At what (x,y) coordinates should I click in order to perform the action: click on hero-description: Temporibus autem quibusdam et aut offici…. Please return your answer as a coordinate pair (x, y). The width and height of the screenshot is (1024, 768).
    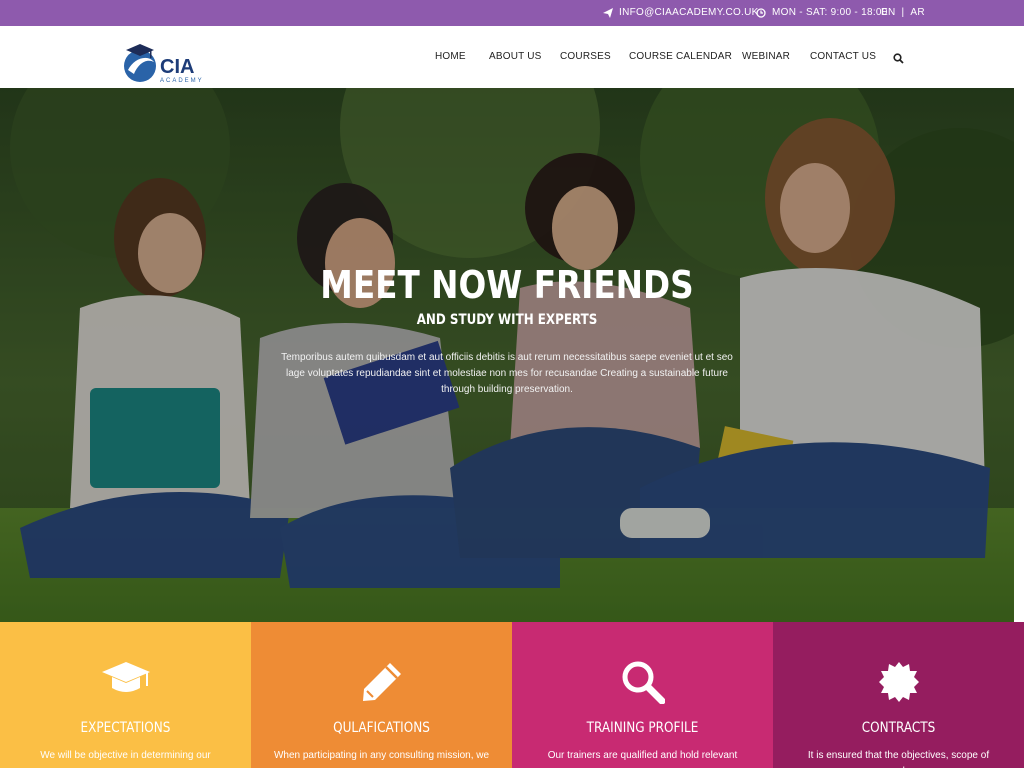
    Looking at the image, I should click on (507, 373).